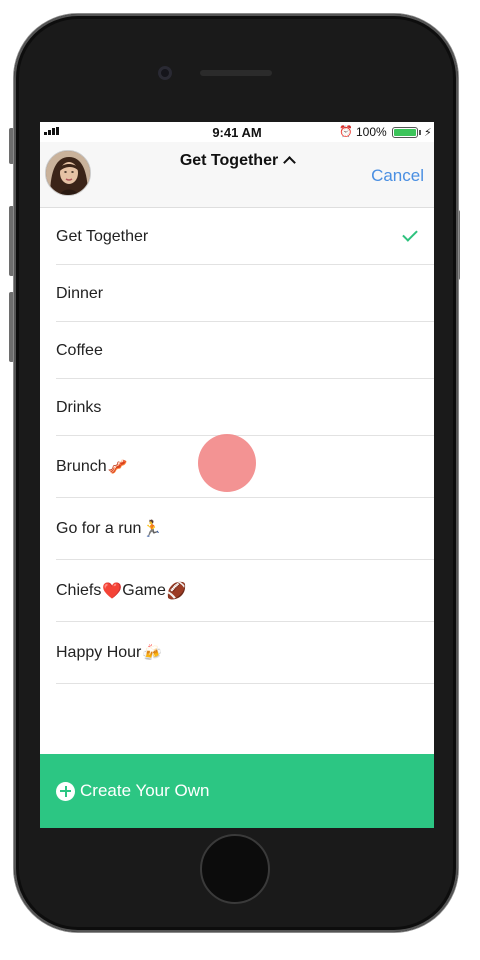 Image resolution: width=480 pixels, height=960 pixels. I want to click on home-button, so click(235, 869).